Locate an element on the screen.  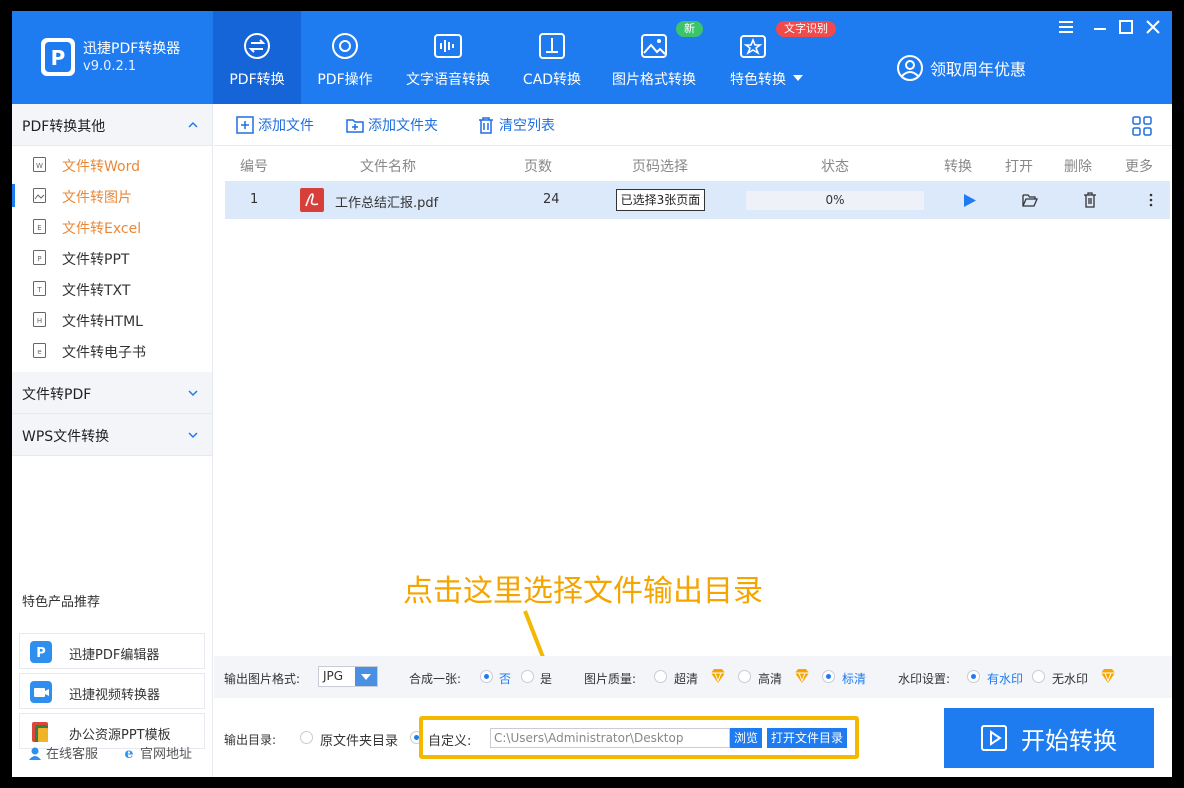
merge-no-label: 否 is located at coordinates (505, 679).